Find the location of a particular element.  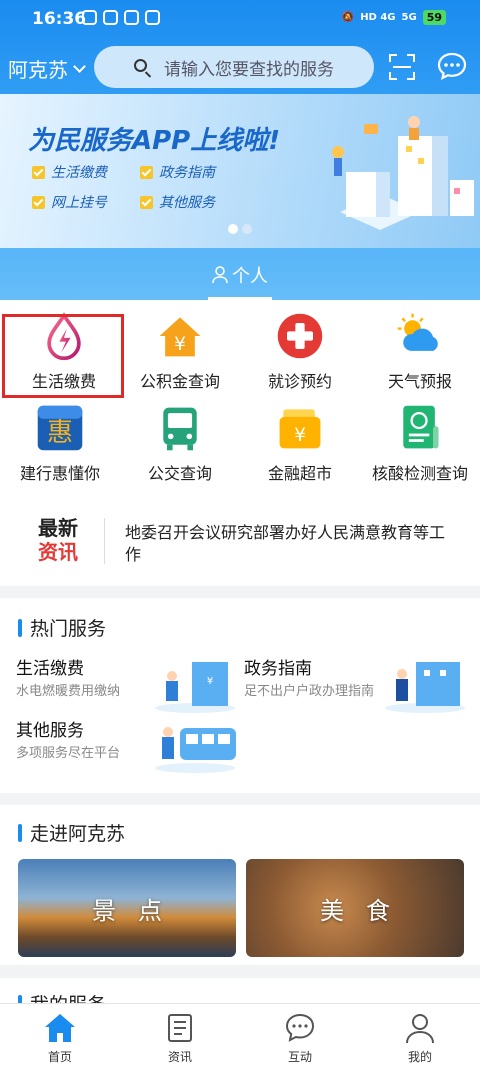

network-4g-label: HD 4G is located at coordinates (378, 17).